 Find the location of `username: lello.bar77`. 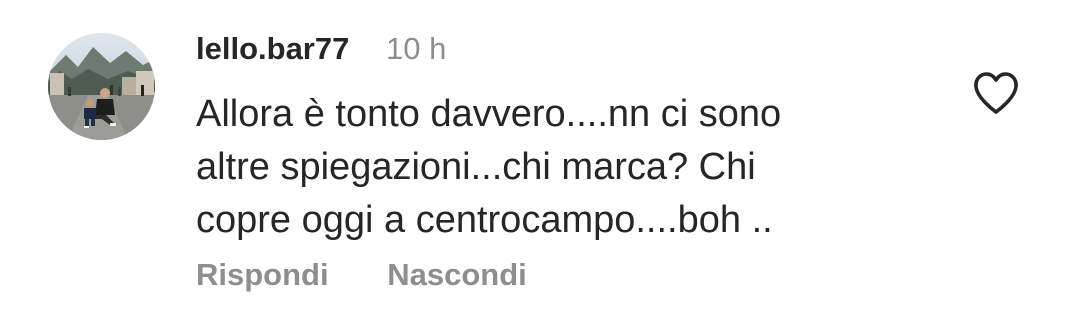

username: lello.bar77 is located at coordinates (272, 49).